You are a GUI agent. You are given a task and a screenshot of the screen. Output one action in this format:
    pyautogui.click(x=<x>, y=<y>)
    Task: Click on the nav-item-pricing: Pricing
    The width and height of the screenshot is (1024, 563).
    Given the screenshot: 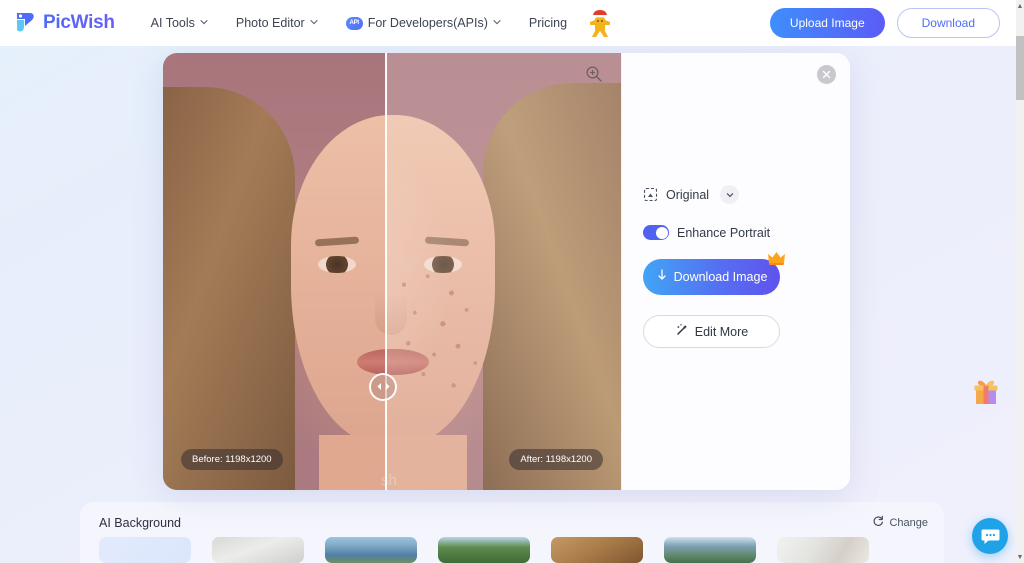 What is the action you would take?
    pyautogui.click(x=548, y=23)
    